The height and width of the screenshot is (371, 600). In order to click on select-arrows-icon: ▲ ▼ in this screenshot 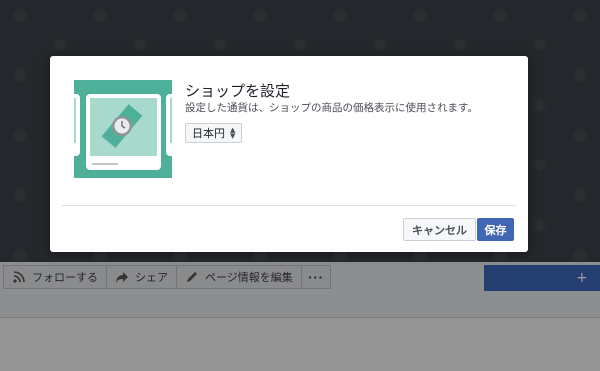, I will do `click(233, 133)`.